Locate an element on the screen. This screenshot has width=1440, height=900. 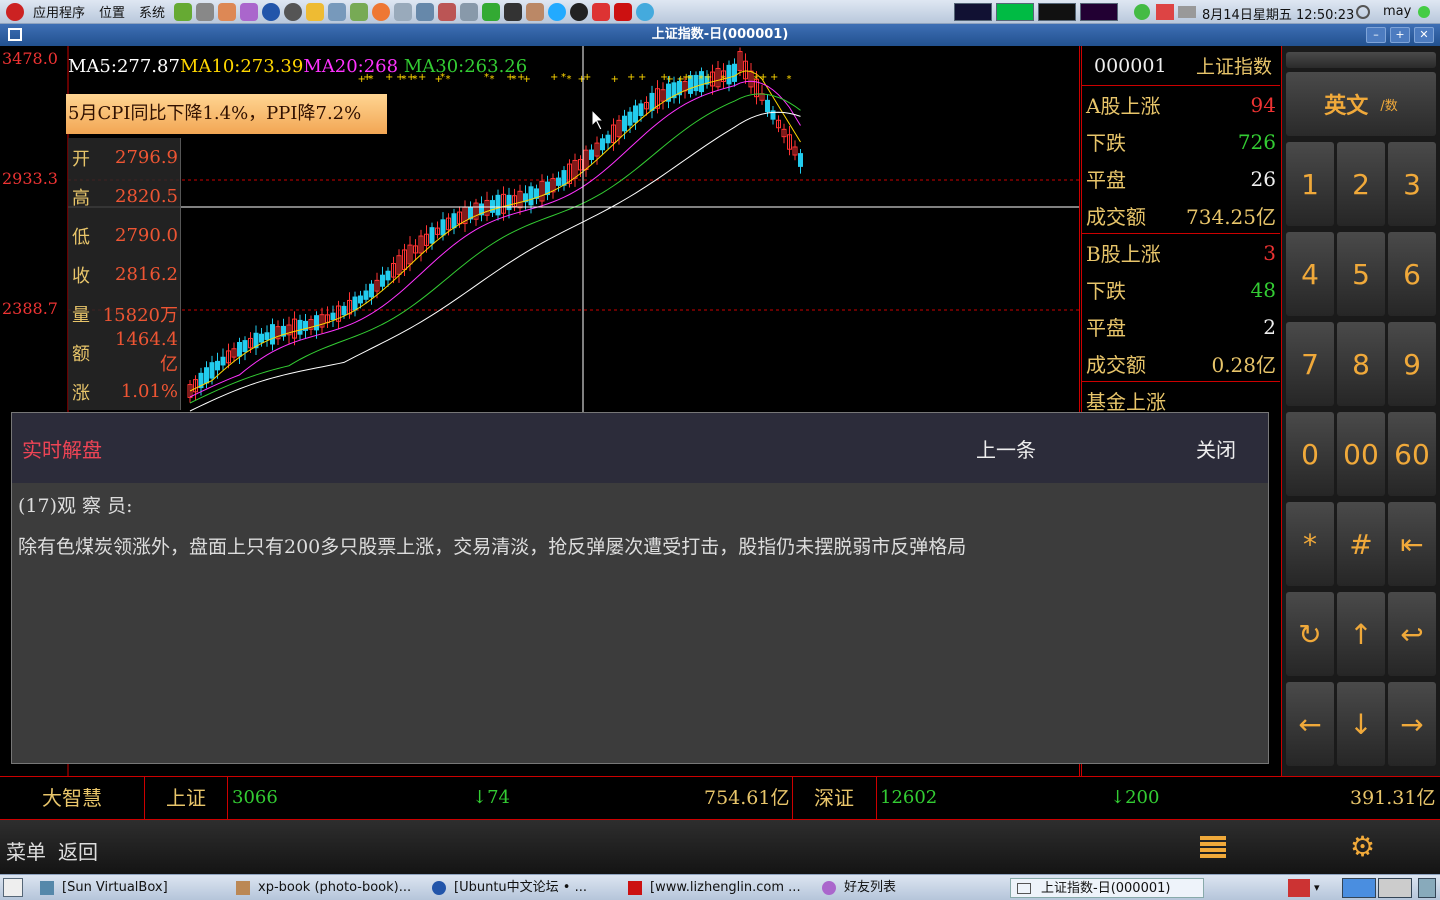
keypad-key: 9 is located at coordinates (1412, 364).